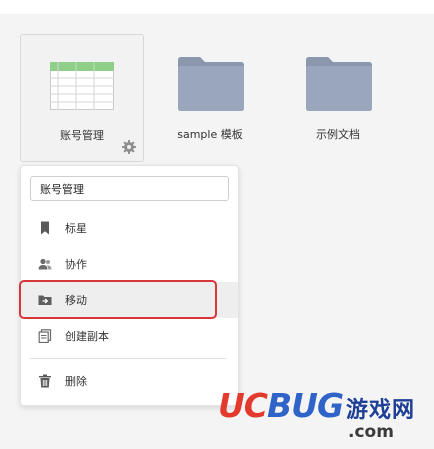  I want to click on spreadsheet-icon, so click(82, 86).